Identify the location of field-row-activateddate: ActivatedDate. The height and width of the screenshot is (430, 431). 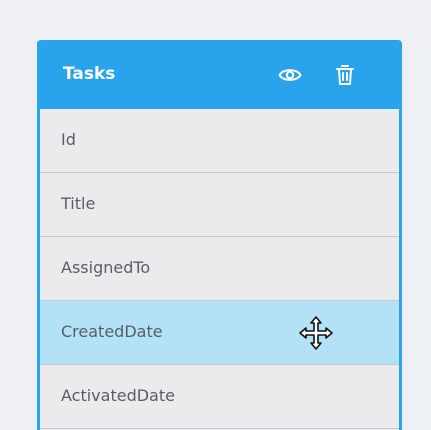
(219, 397).